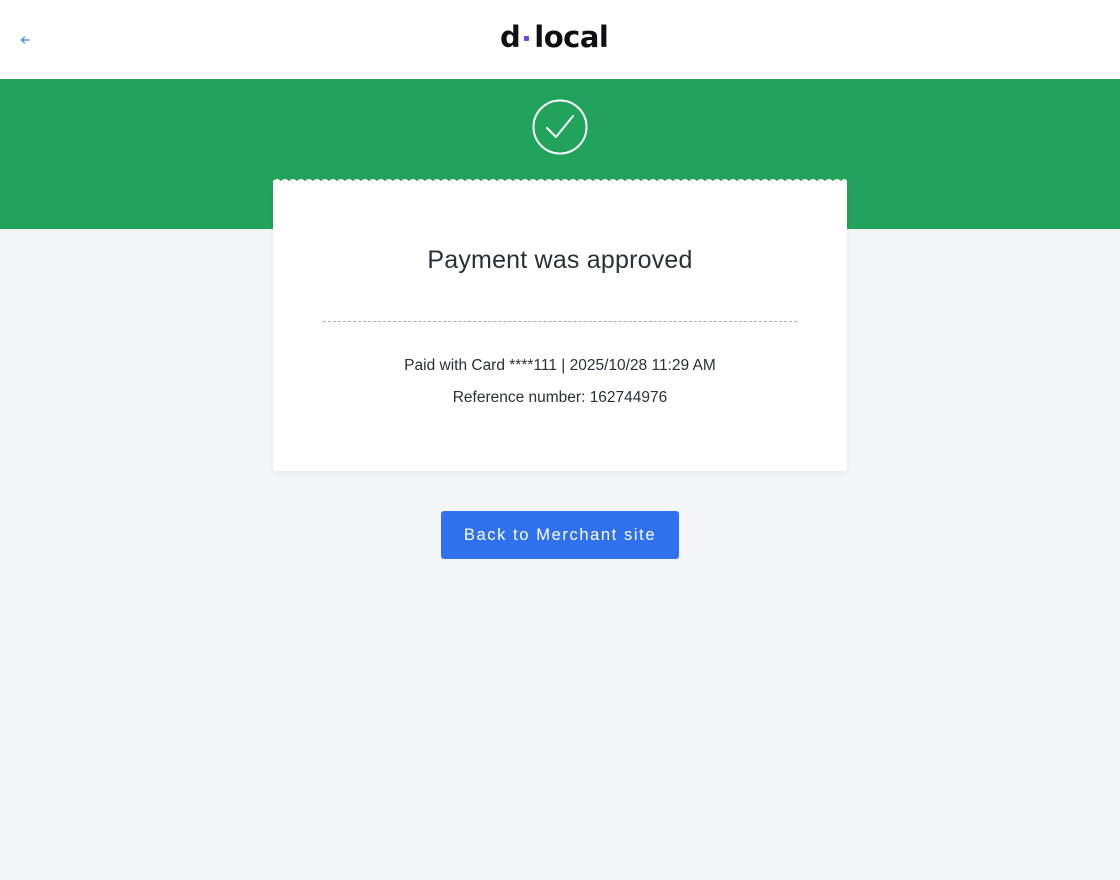 Image resolution: width=1120 pixels, height=880 pixels. I want to click on logo-text-left: d, so click(510, 37).